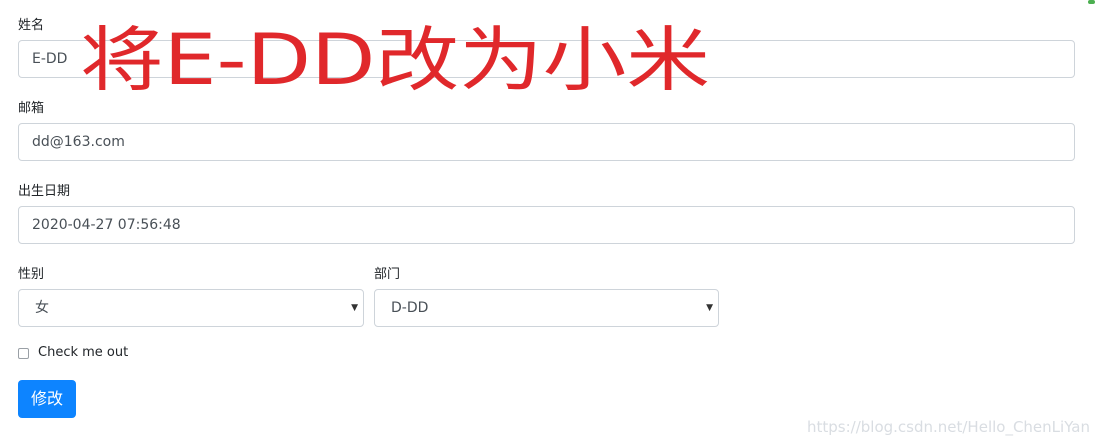  What do you see at coordinates (546, 308) in the screenshot?
I see `department-select: D-DD ▼` at bounding box center [546, 308].